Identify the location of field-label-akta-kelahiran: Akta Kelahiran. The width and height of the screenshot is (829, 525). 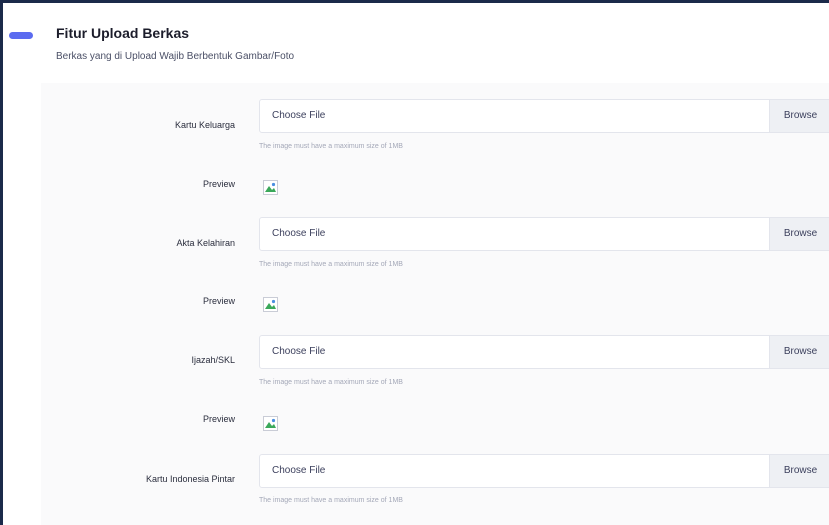
(205, 243).